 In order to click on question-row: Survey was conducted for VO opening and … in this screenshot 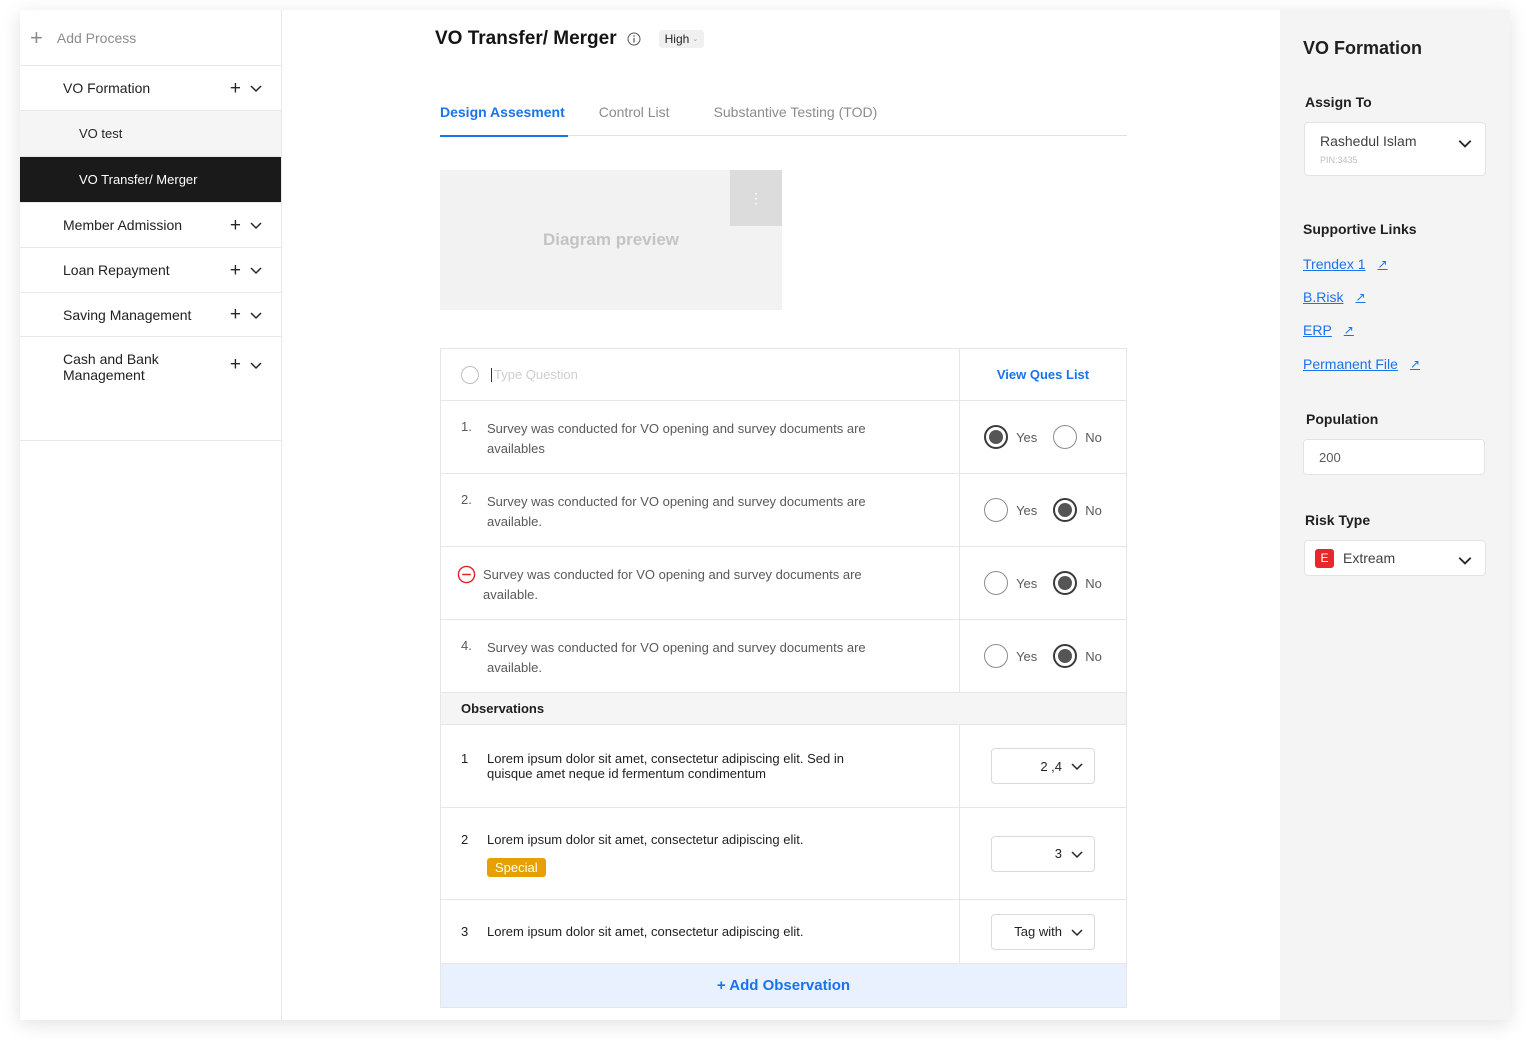, I will do `click(783, 583)`.